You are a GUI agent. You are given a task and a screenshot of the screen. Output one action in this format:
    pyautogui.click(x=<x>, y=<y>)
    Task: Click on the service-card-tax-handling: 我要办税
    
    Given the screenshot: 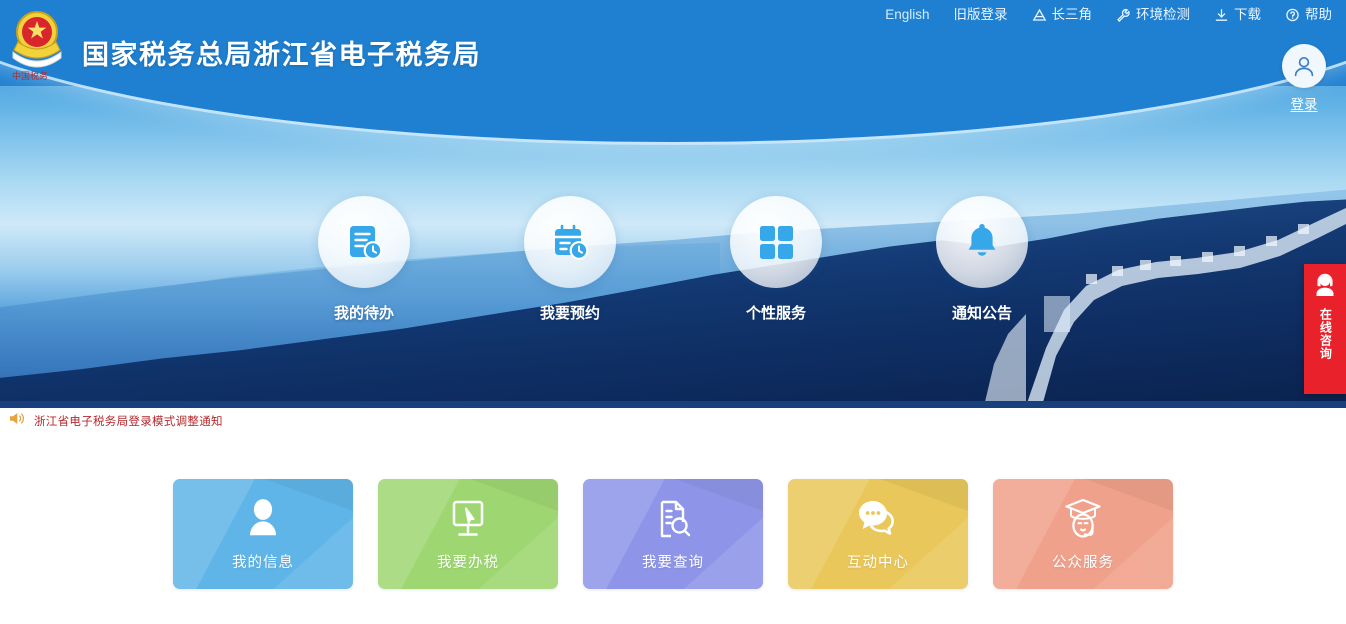 What is the action you would take?
    pyautogui.click(x=468, y=534)
    